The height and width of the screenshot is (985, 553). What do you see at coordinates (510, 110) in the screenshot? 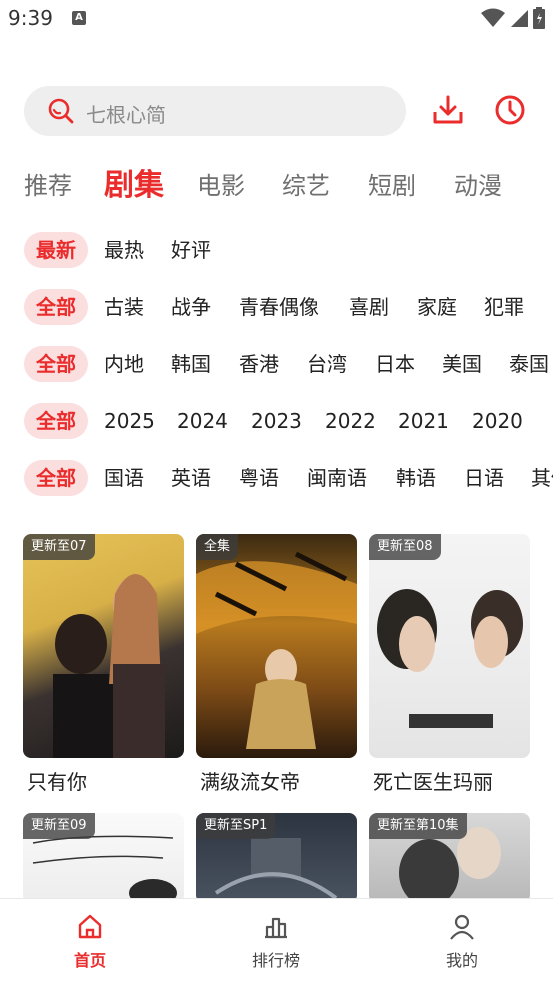
I see `history-clock-icon` at bounding box center [510, 110].